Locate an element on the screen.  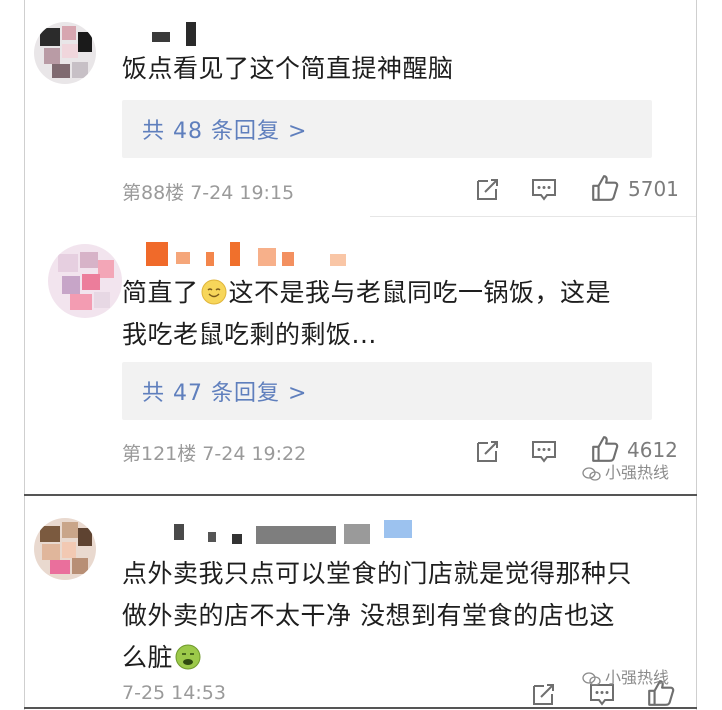
thumbs-up-icon is located at coordinates (605, 188).